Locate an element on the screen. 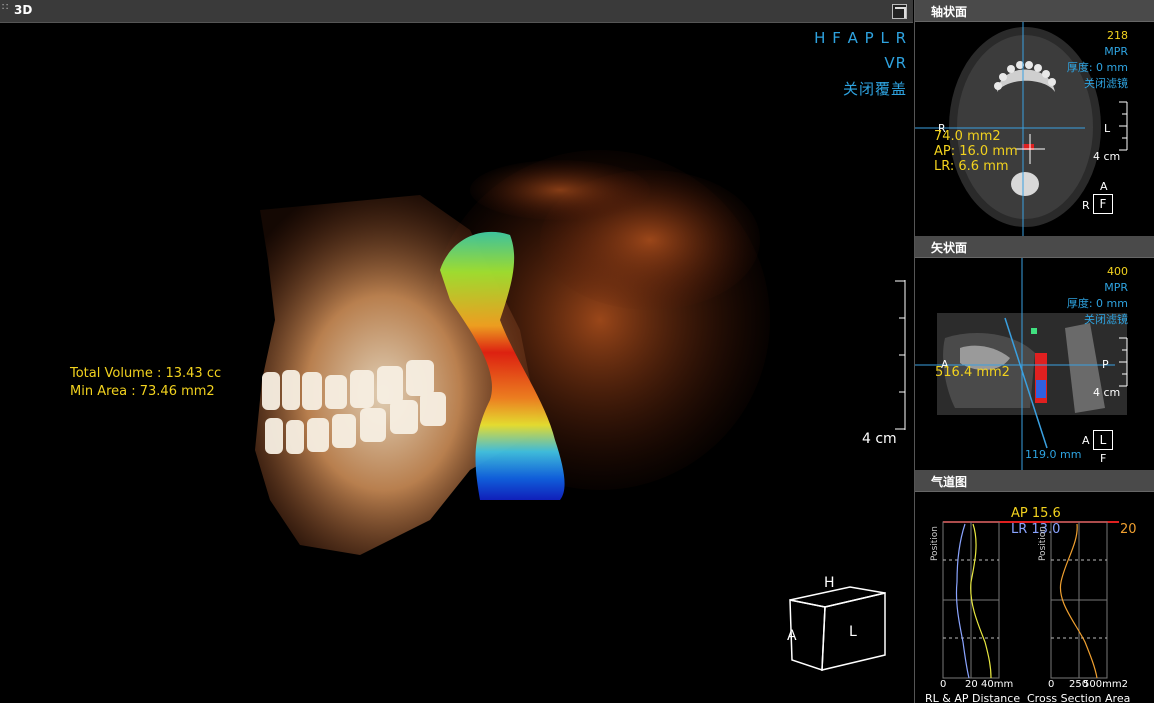 The image size is (1154, 703). axial-area: 74.0 mm2 is located at coordinates (967, 136).